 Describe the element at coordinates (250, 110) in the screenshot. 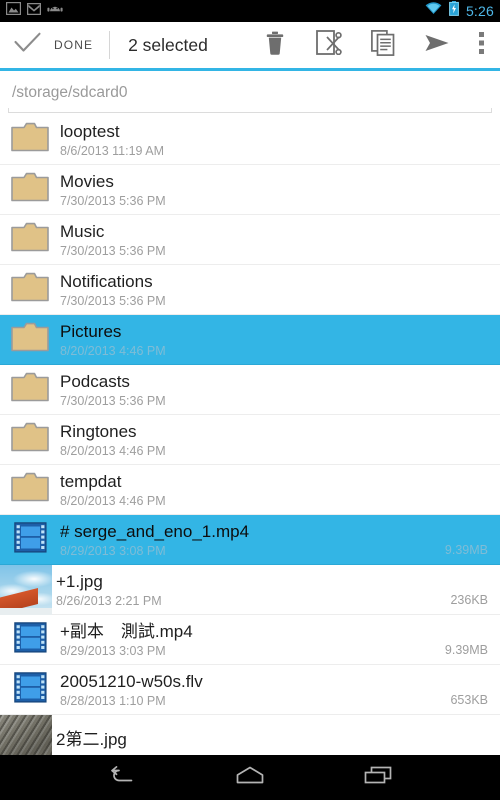

I see `path-underline` at that location.